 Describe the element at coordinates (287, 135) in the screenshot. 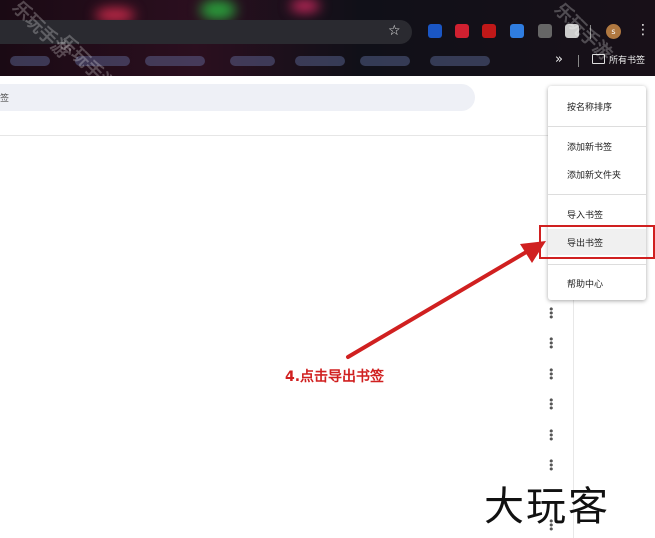

I see `header-divider` at that location.